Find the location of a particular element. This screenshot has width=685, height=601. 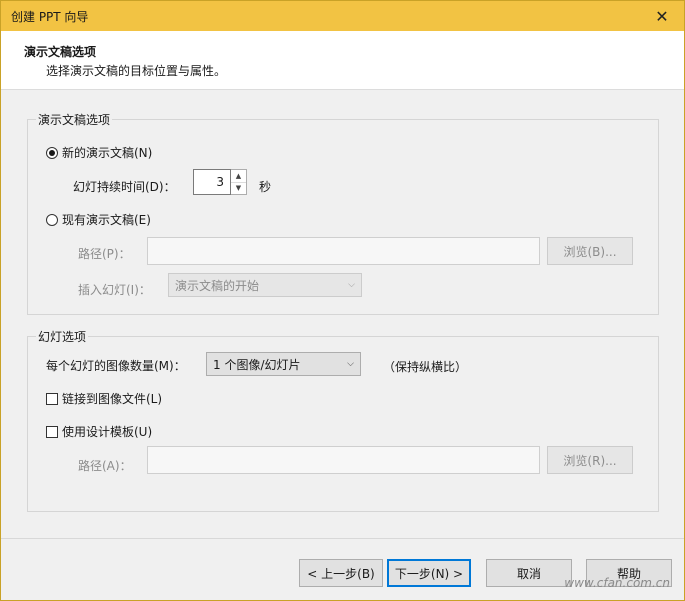

slide-options-legend: 幻灯选项 is located at coordinates (62, 336).